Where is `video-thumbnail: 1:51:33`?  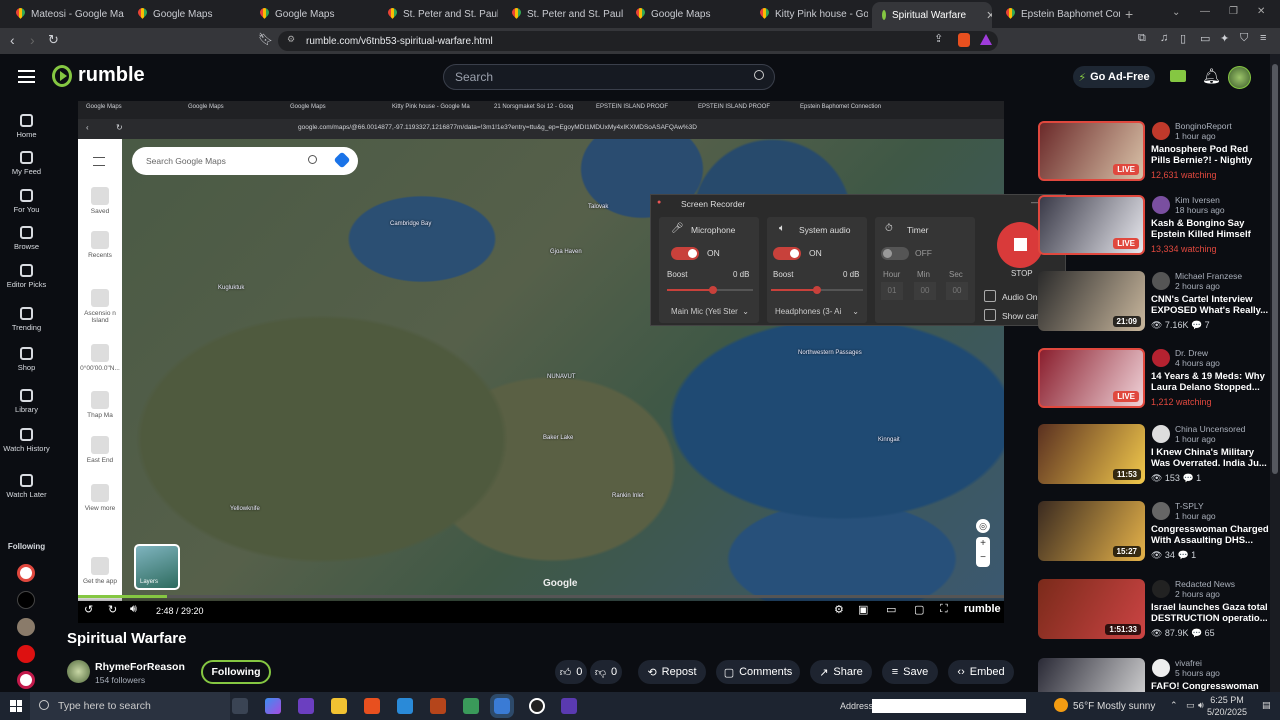 video-thumbnail: 1:51:33 is located at coordinates (1091, 609).